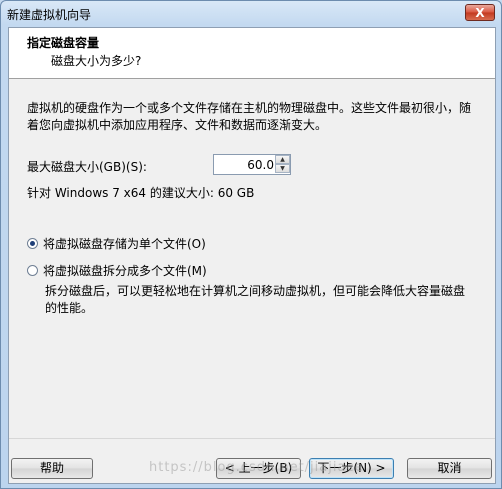  I want to click on help-button: 帮助, so click(52, 468).